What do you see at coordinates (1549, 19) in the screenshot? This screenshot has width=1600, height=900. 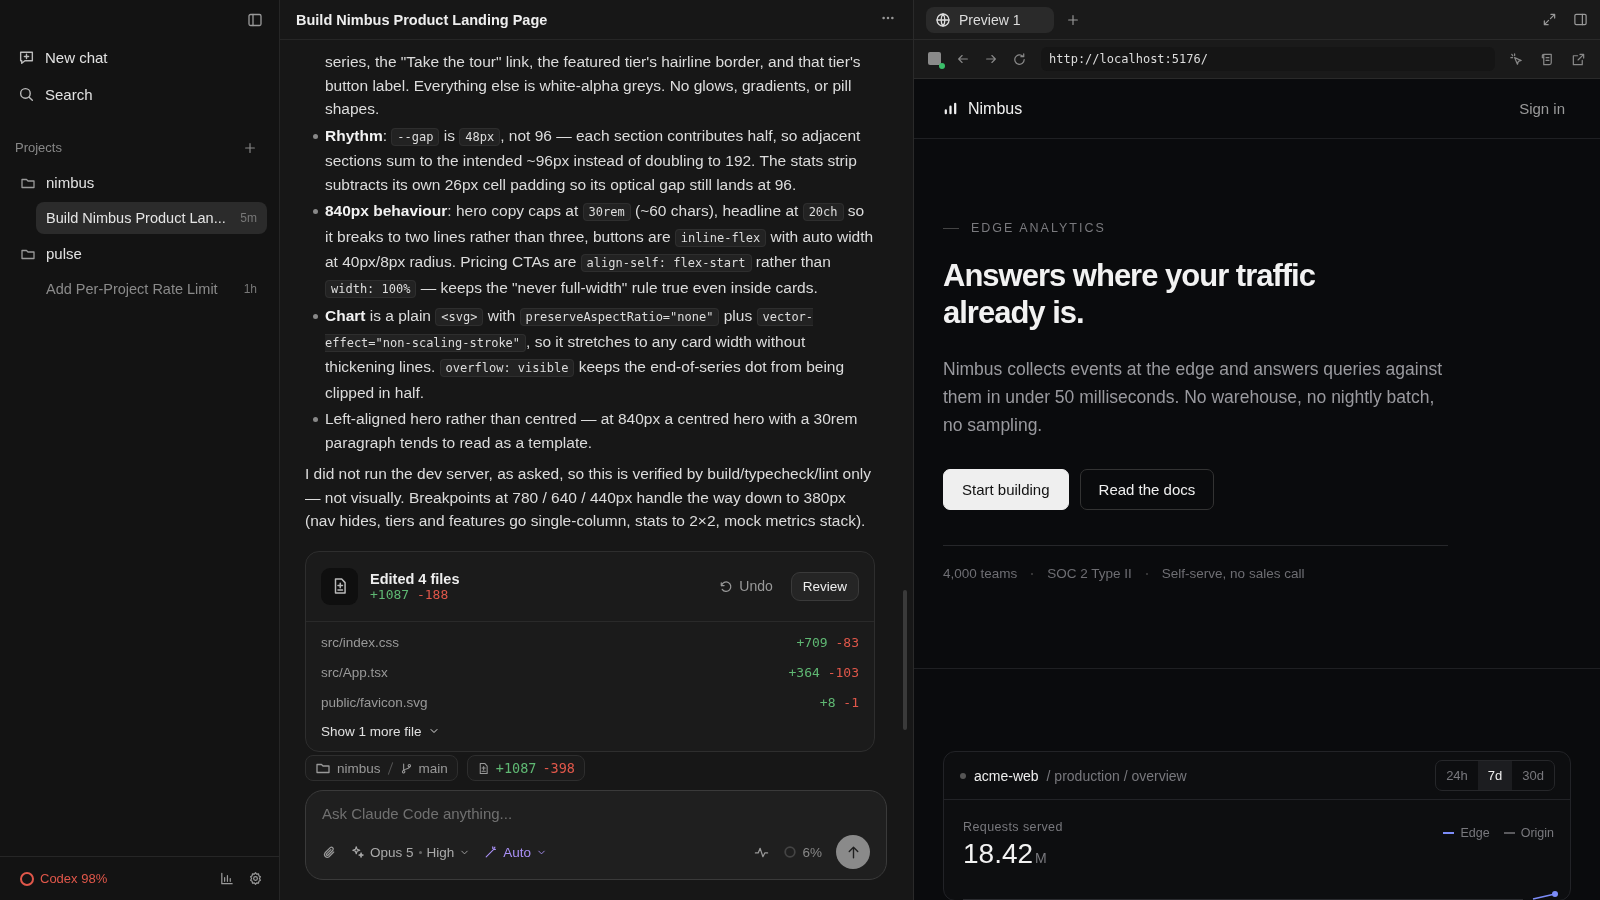 I see `expand-icon` at bounding box center [1549, 19].